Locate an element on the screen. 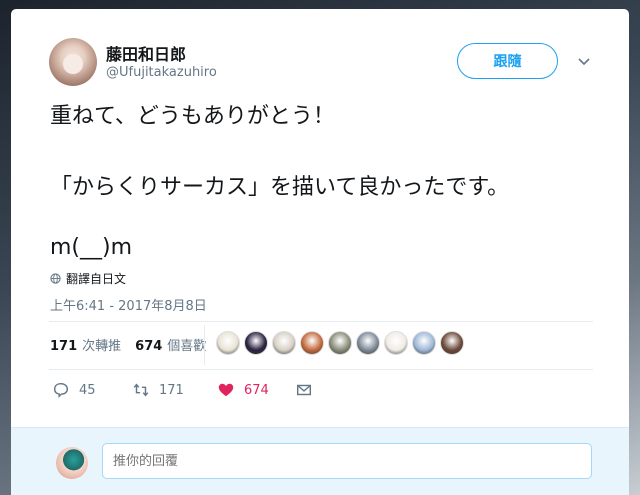 The height and width of the screenshot is (495, 640). reply-button: 45 is located at coordinates (92, 390).